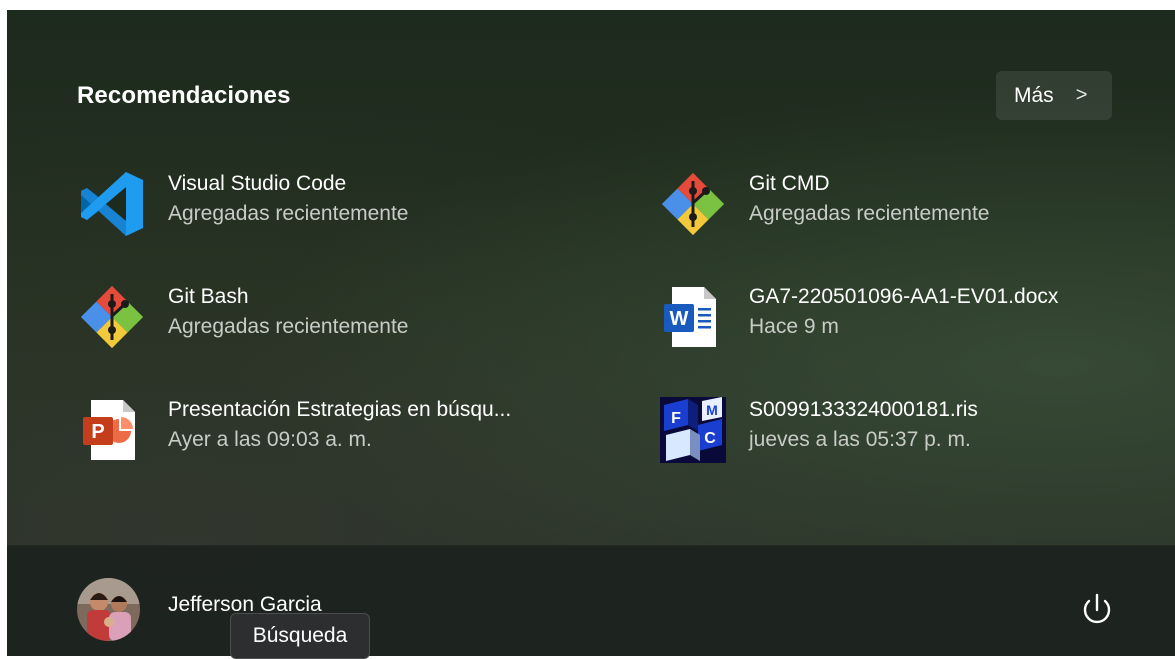  I want to click on vscode-icon, so click(112, 204).